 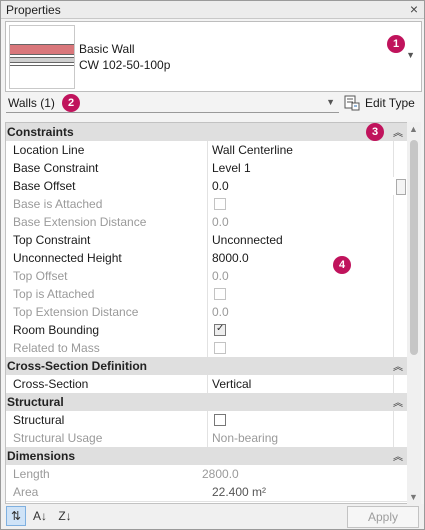 What do you see at coordinates (41, 456) in the screenshot?
I see `group-label: Dimensions` at bounding box center [41, 456].